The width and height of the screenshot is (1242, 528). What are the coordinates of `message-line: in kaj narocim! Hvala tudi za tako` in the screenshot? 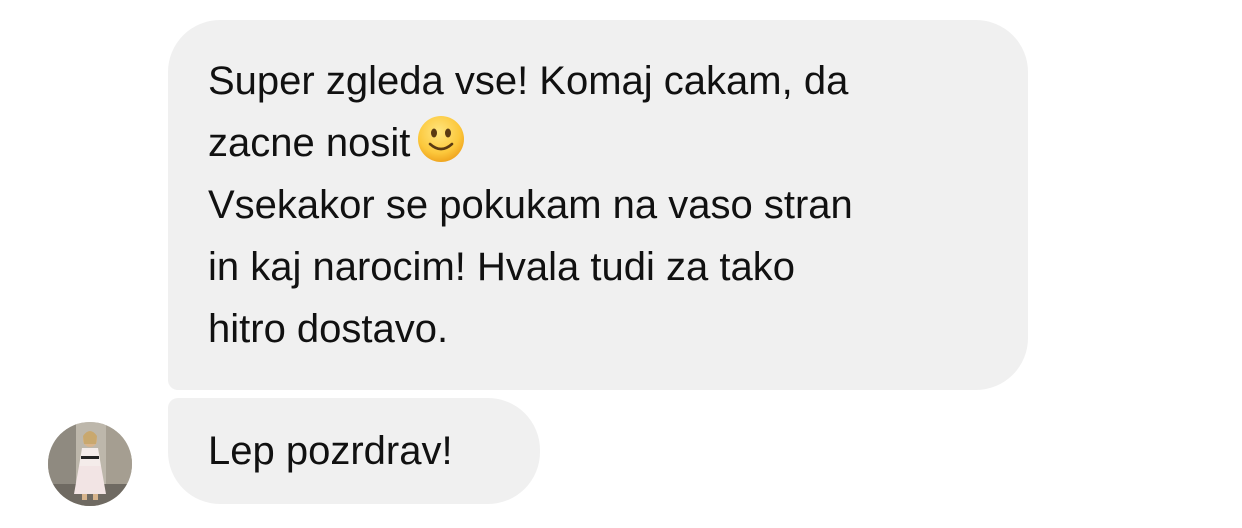 It's located at (501, 267).